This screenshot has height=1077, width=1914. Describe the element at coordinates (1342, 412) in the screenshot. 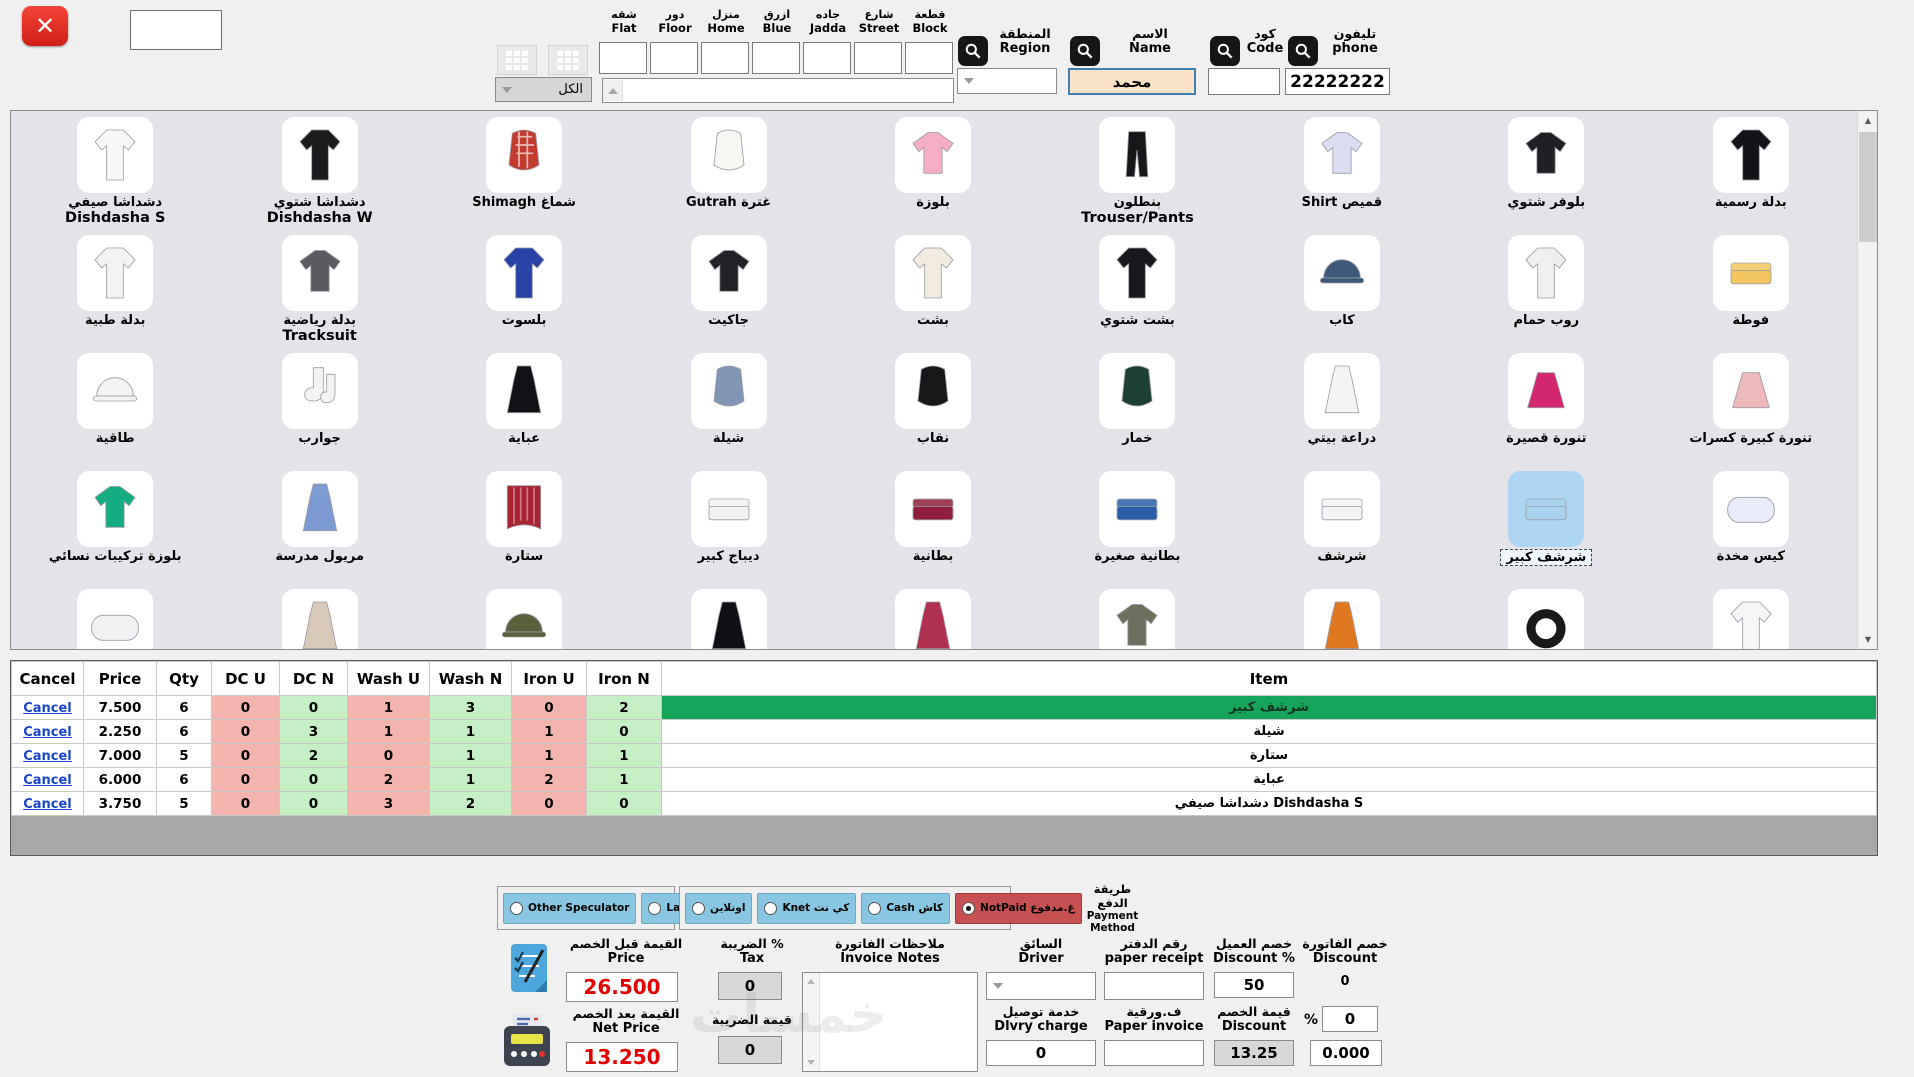

I see `item-card: دراعة بيتي` at that location.